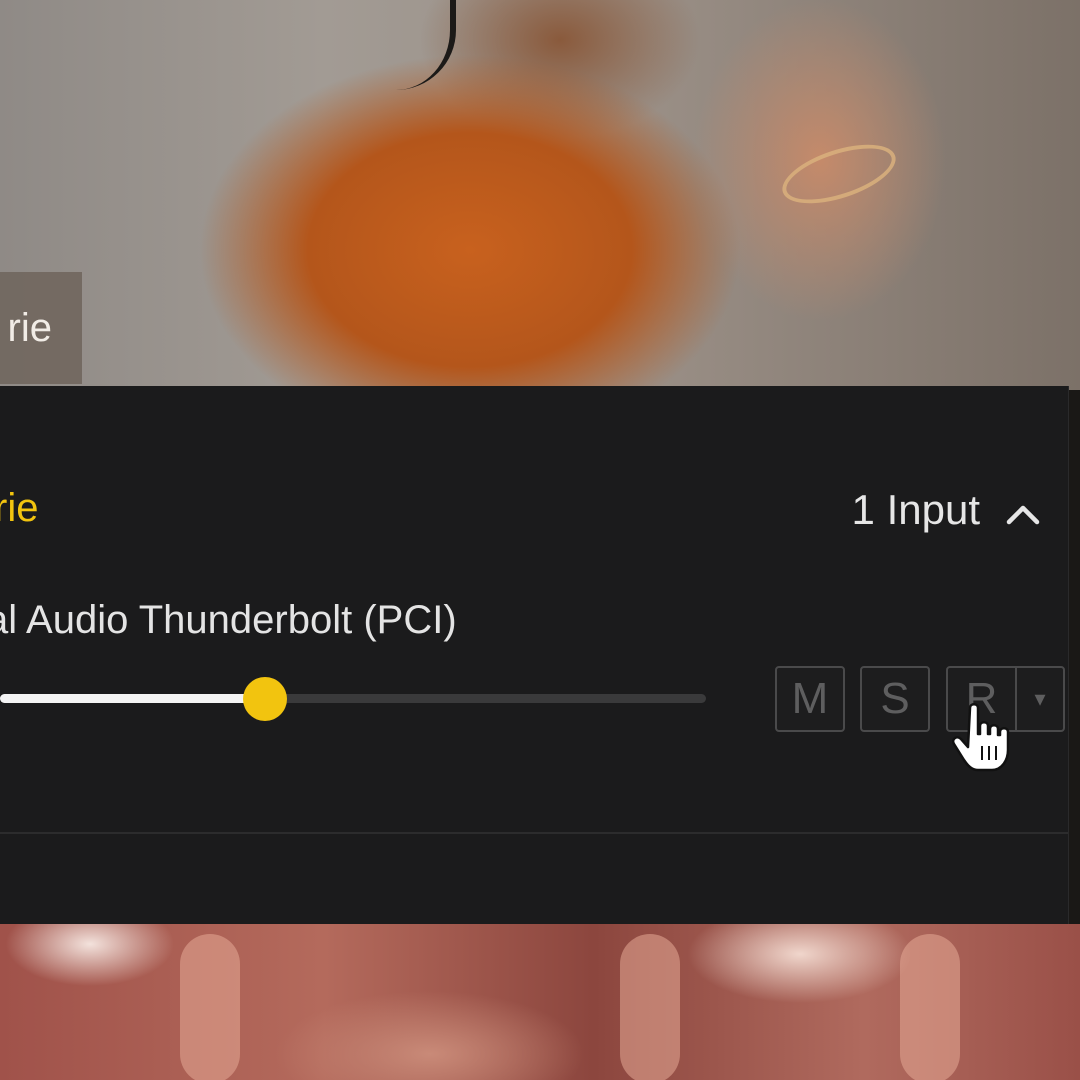 The image size is (1080, 1080). What do you see at coordinates (265, 699) in the screenshot?
I see `volume-slider-thumb` at bounding box center [265, 699].